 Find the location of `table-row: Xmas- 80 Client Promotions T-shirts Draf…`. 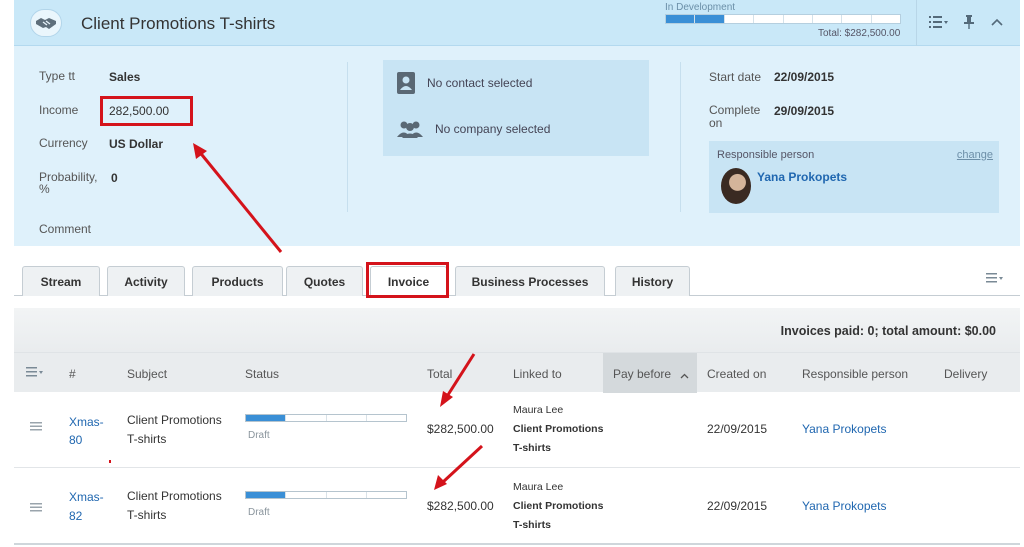

table-row: Xmas- 80 Client Promotions T-shirts Draf… is located at coordinates (517, 430).